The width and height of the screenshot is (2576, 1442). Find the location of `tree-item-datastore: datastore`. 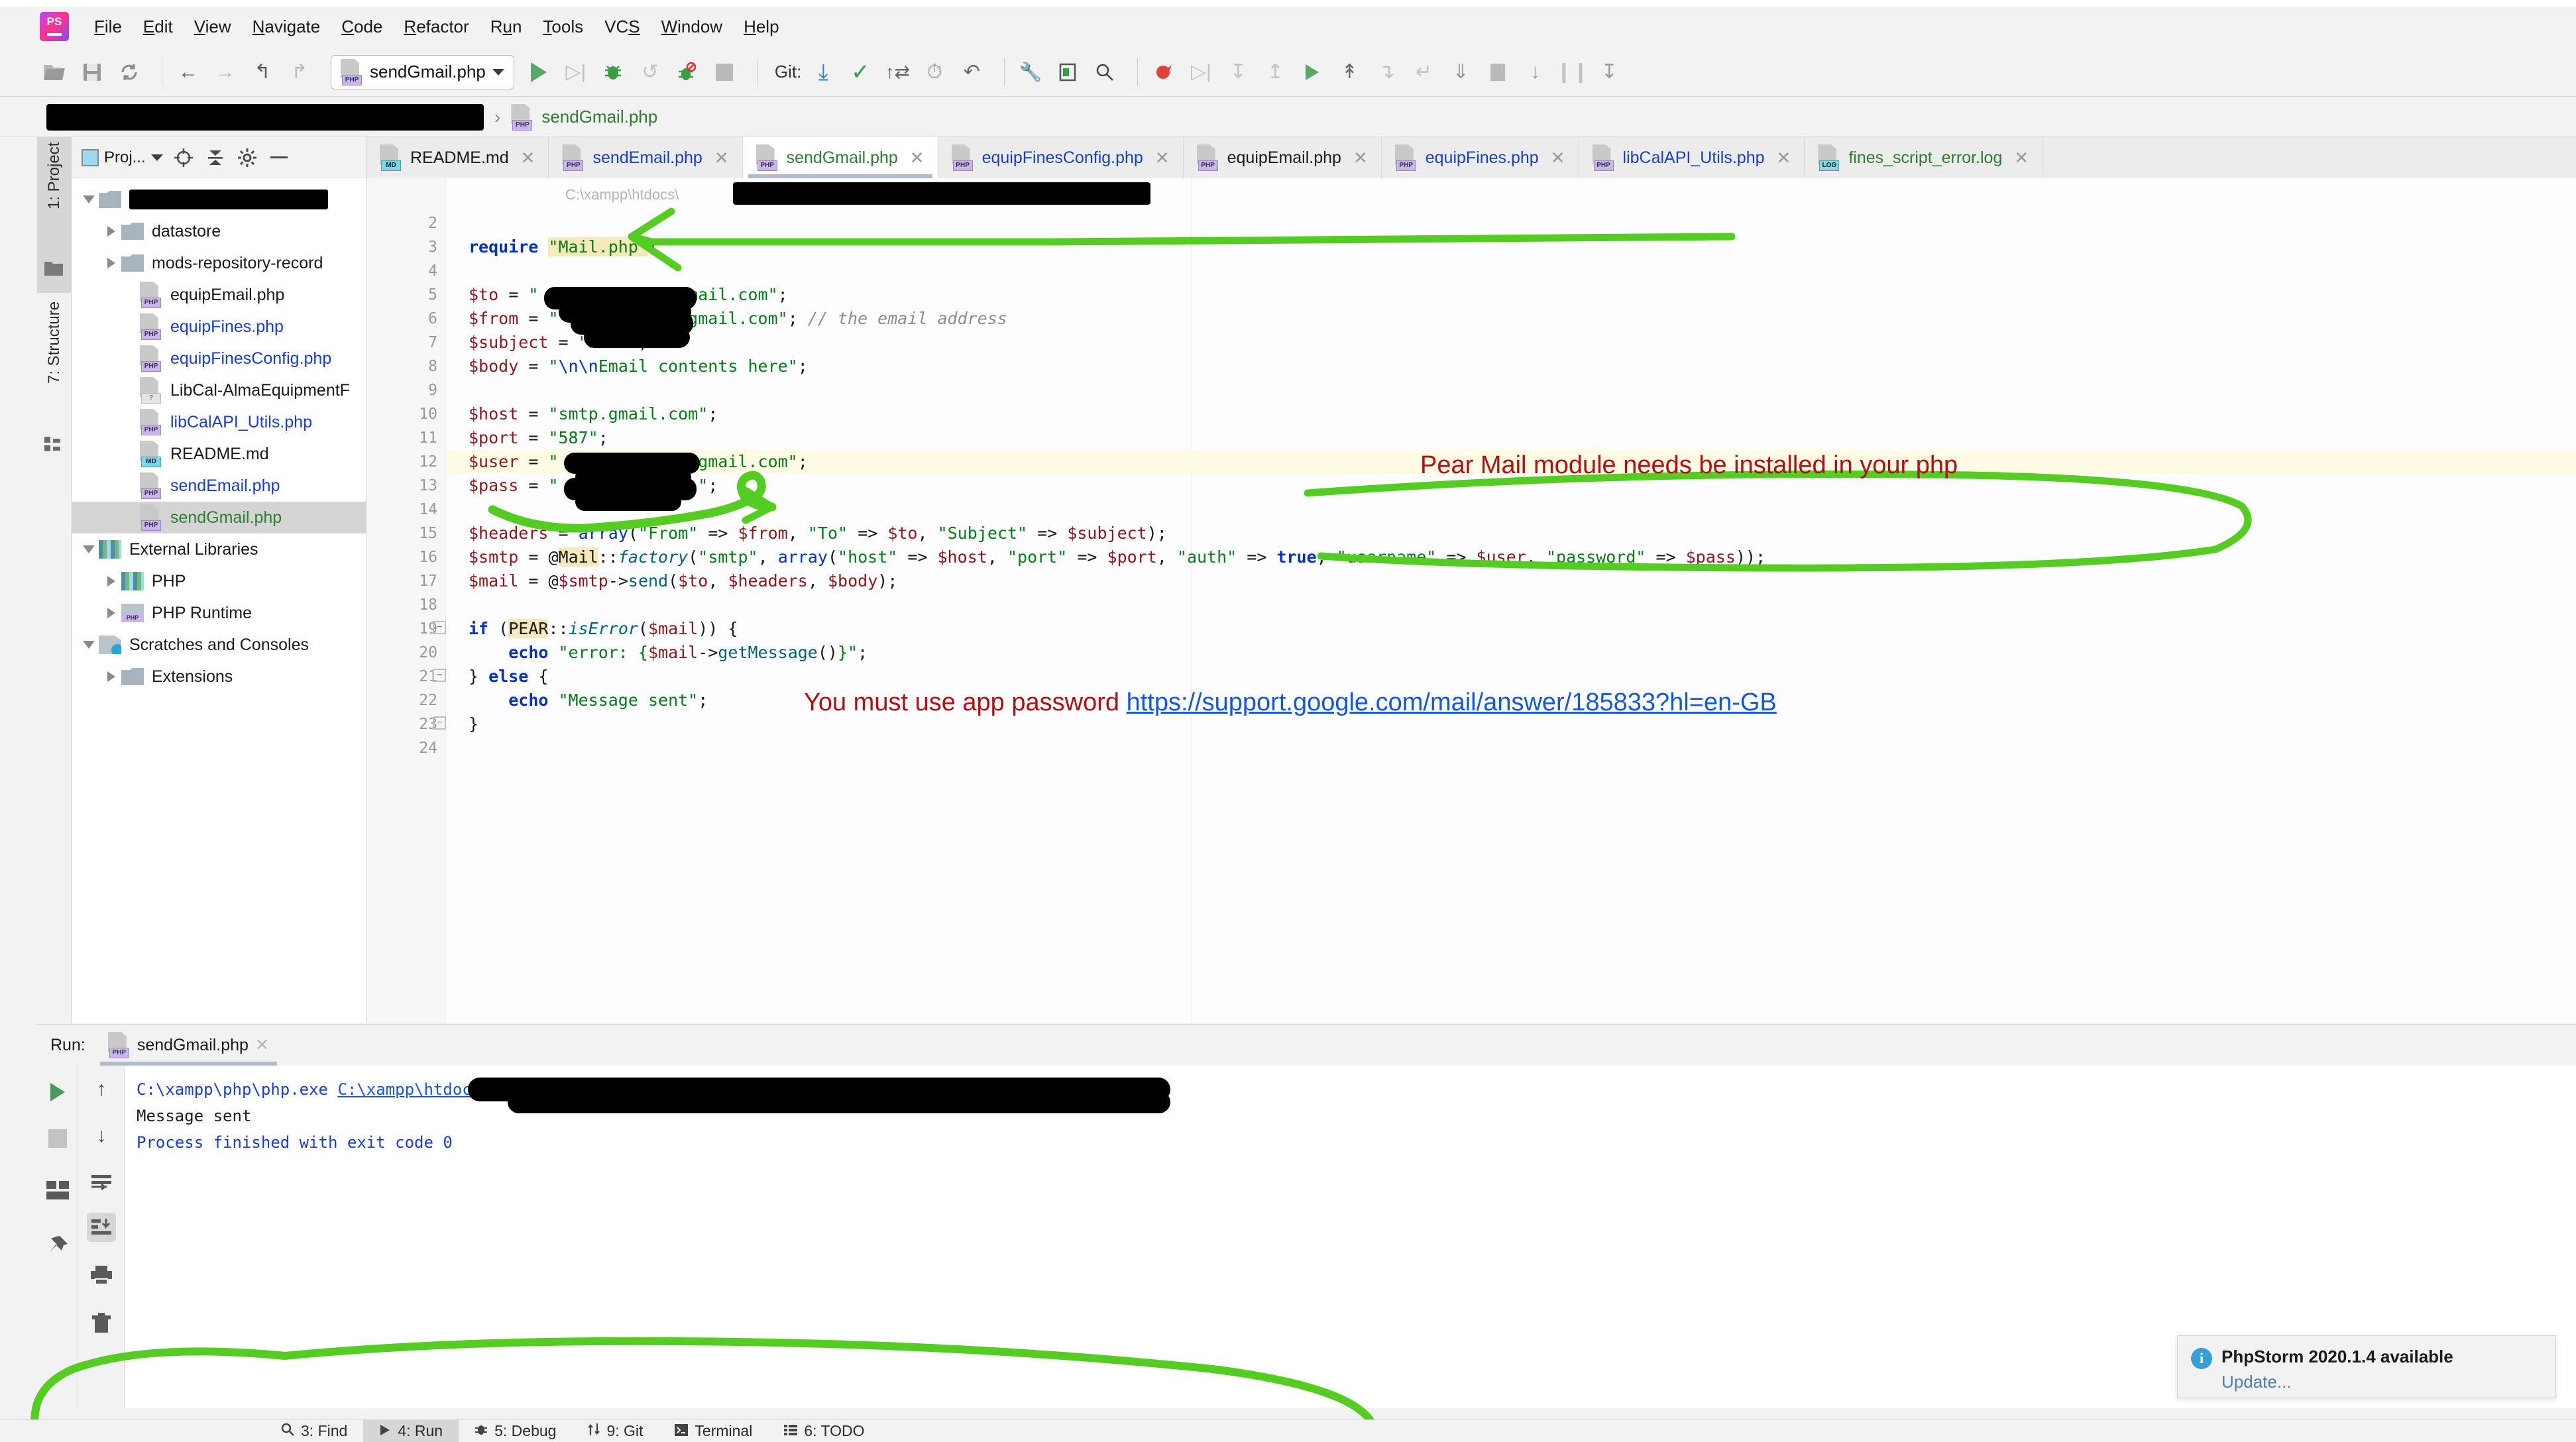

tree-item-datastore: datastore is located at coordinates (219, 231).